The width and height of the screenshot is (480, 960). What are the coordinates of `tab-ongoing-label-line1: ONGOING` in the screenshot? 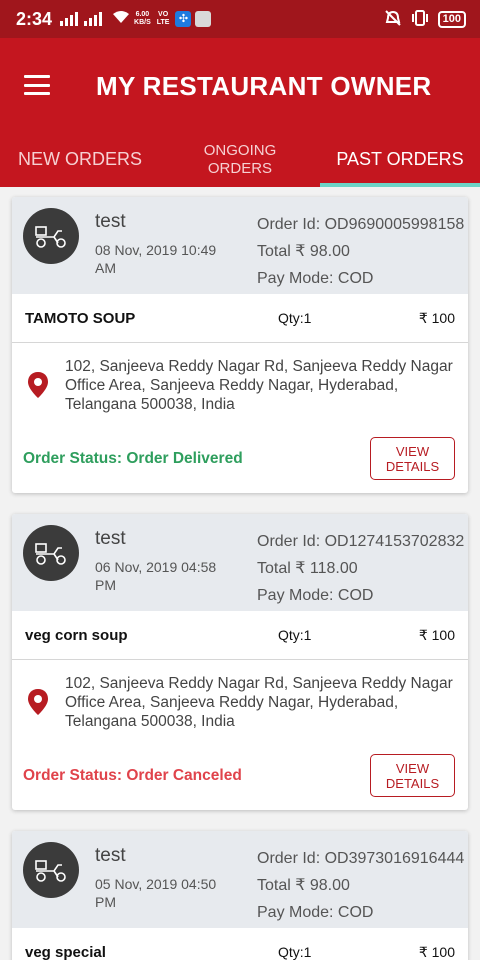 It's located at (240, 150).